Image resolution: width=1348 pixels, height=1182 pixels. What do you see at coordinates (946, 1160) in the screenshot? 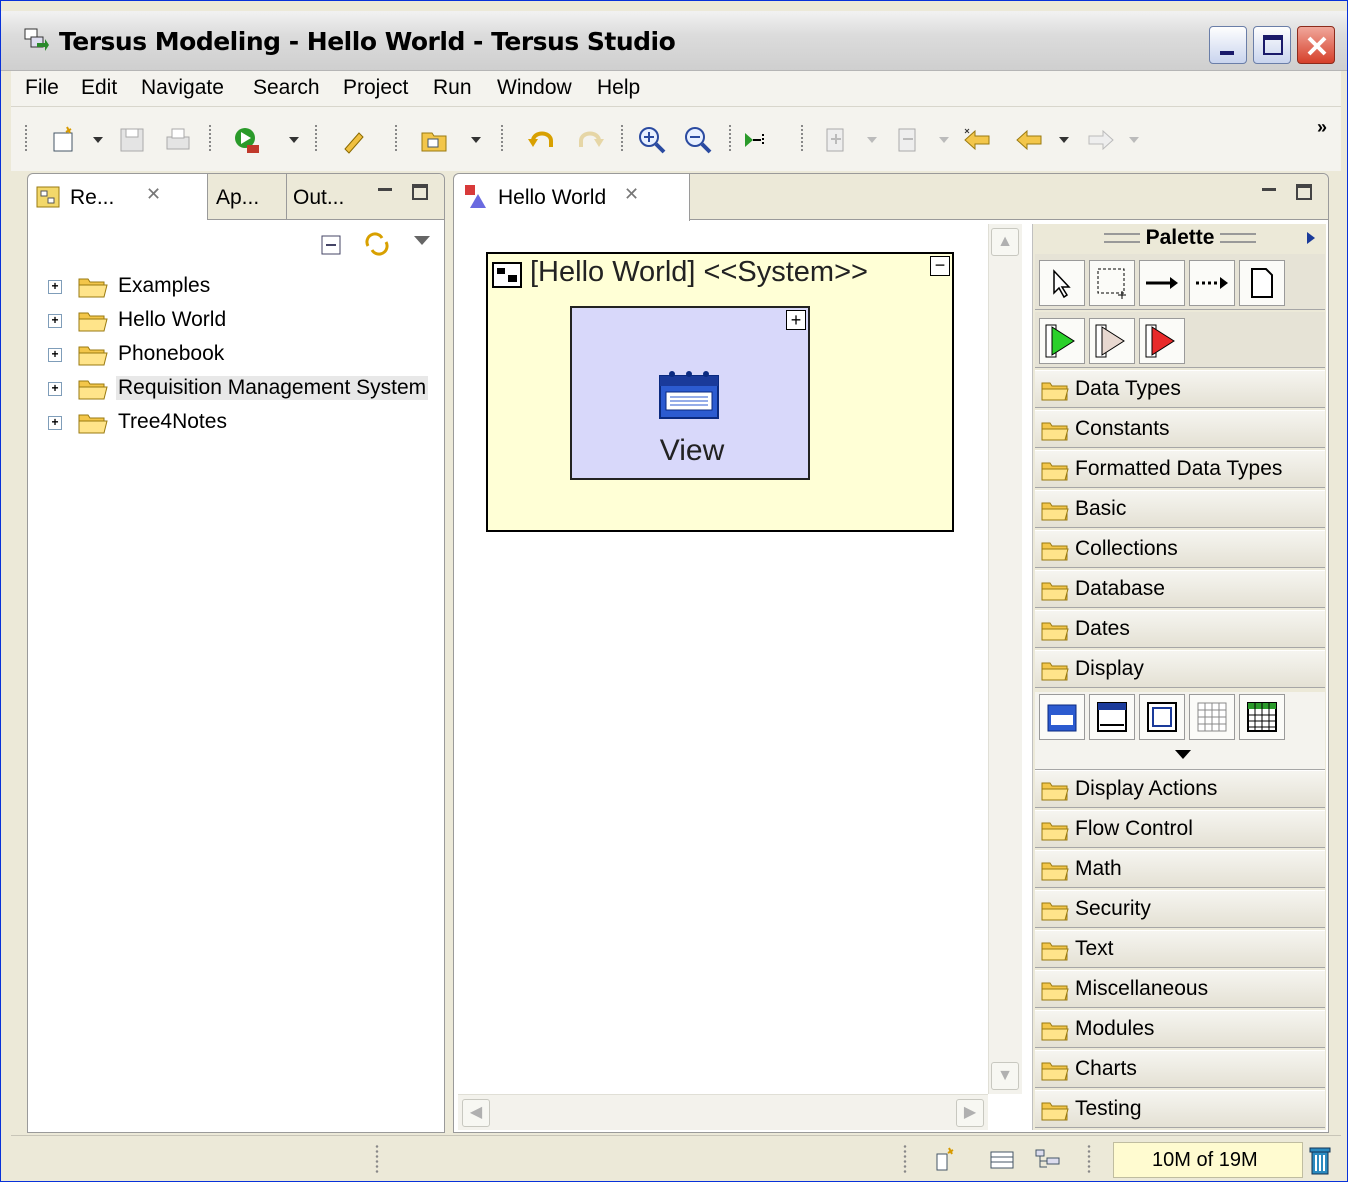
I see `fast-view-icon` at bounding box center [946, 1160].